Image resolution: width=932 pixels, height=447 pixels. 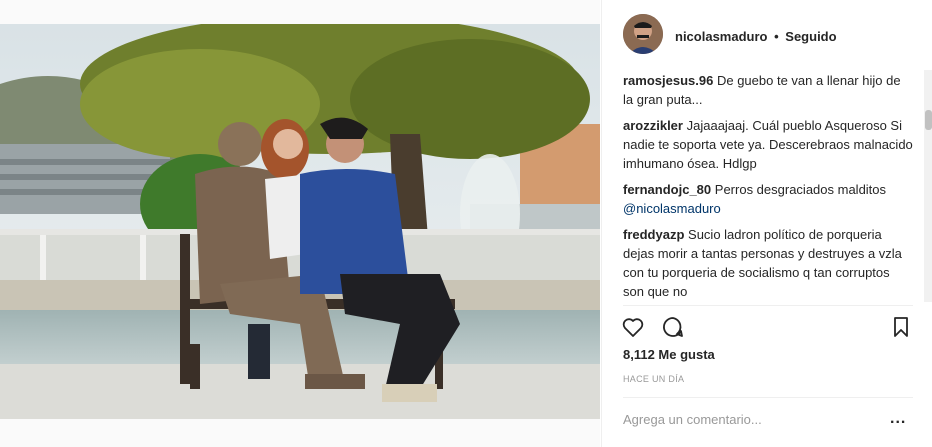 I want to click on bottom-strip, so click(x=300, y=433).